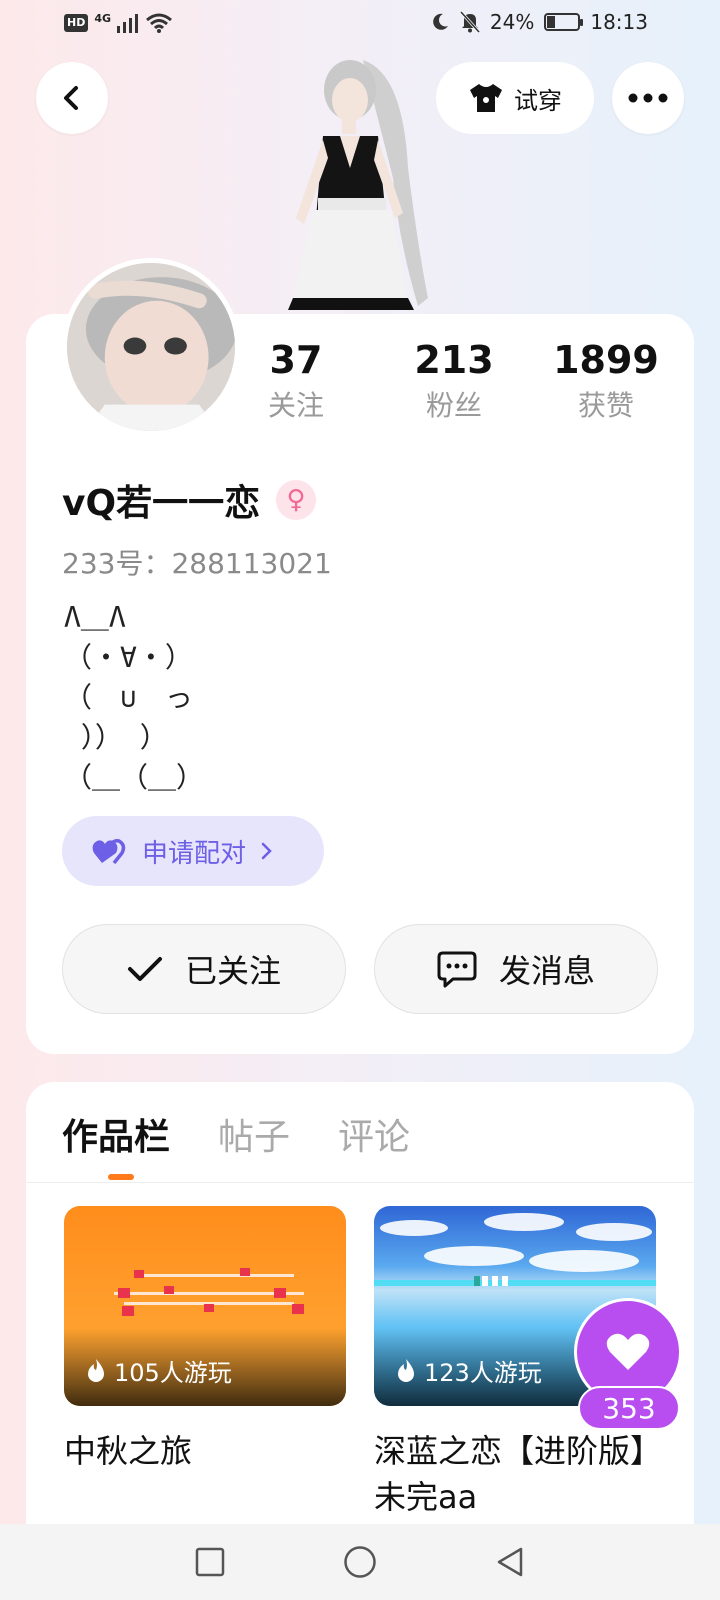 The width and height of the screenshot is (720, 1600). Describe the element at coordinates (205, 1306) in the screenshot. I see `work-thumbnail: 105人游玩` at that location.